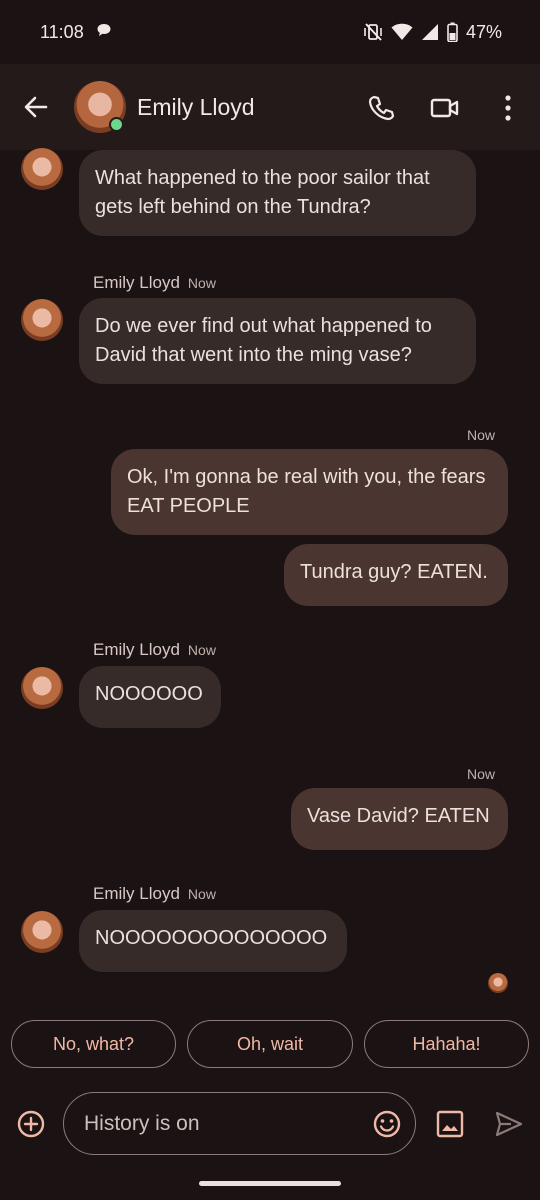 The height and width of the screenshot is (1200, 540). I want to click on send-icon, so click(509, 1124).